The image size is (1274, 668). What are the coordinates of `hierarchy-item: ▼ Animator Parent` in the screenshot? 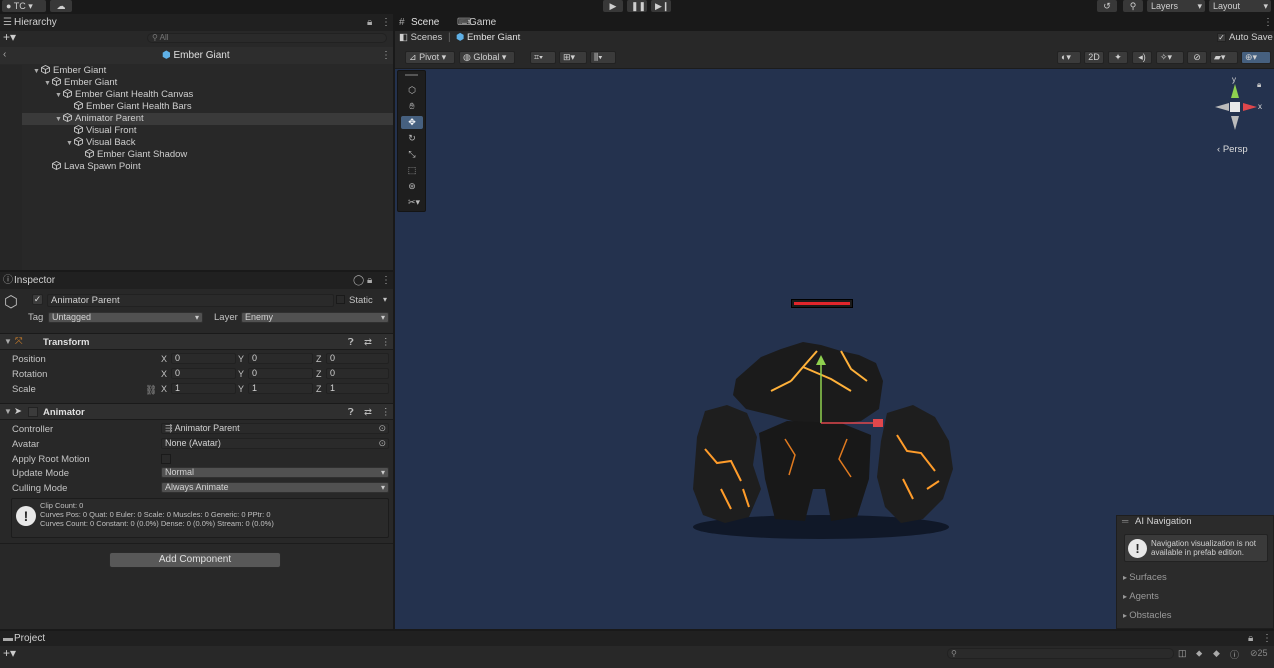 It's located at (196, 118).